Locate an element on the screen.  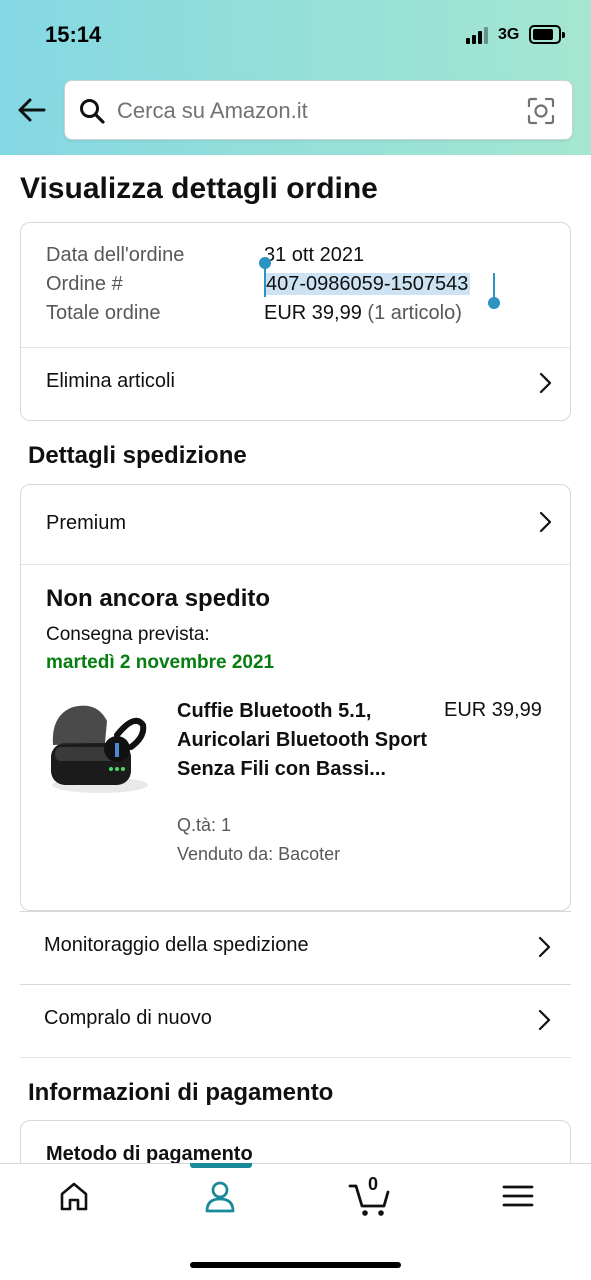
selection-start-handle is located at coordinates (265, 263).